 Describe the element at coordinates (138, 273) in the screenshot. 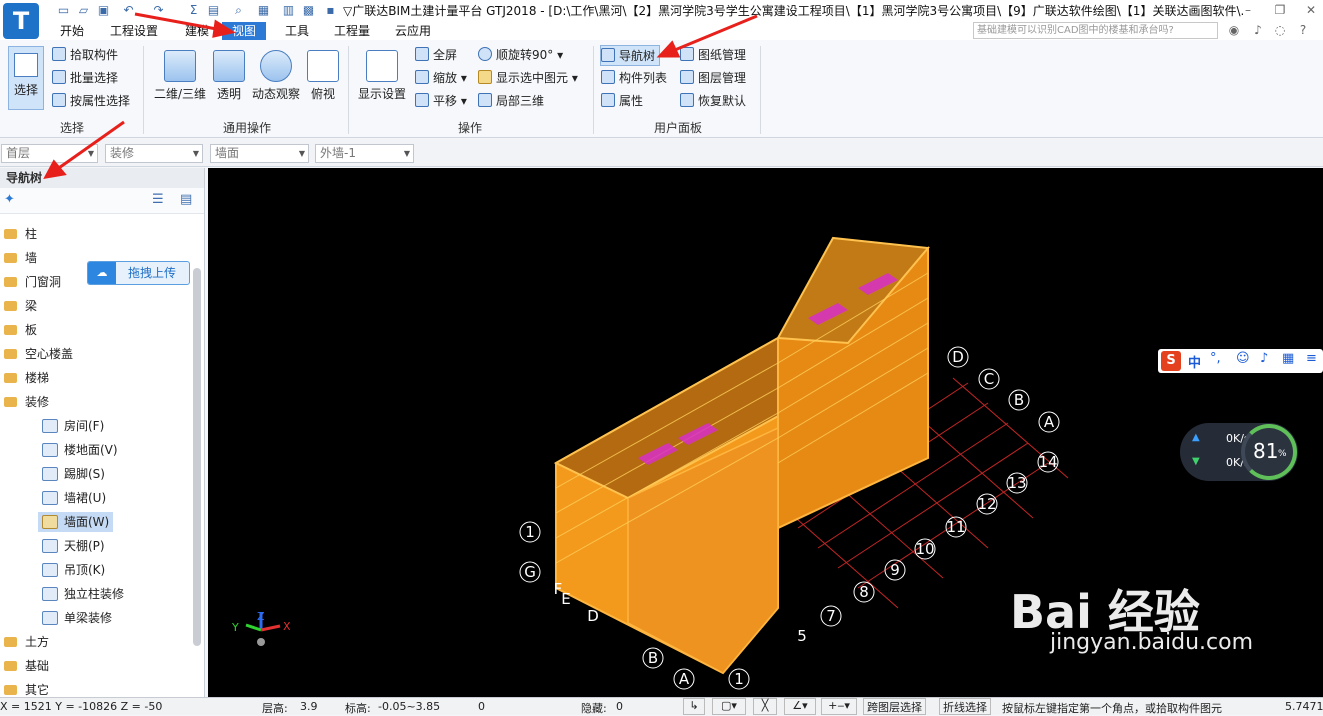

I see `drag-upload-button: ☁ 拖拽上传` at that location.